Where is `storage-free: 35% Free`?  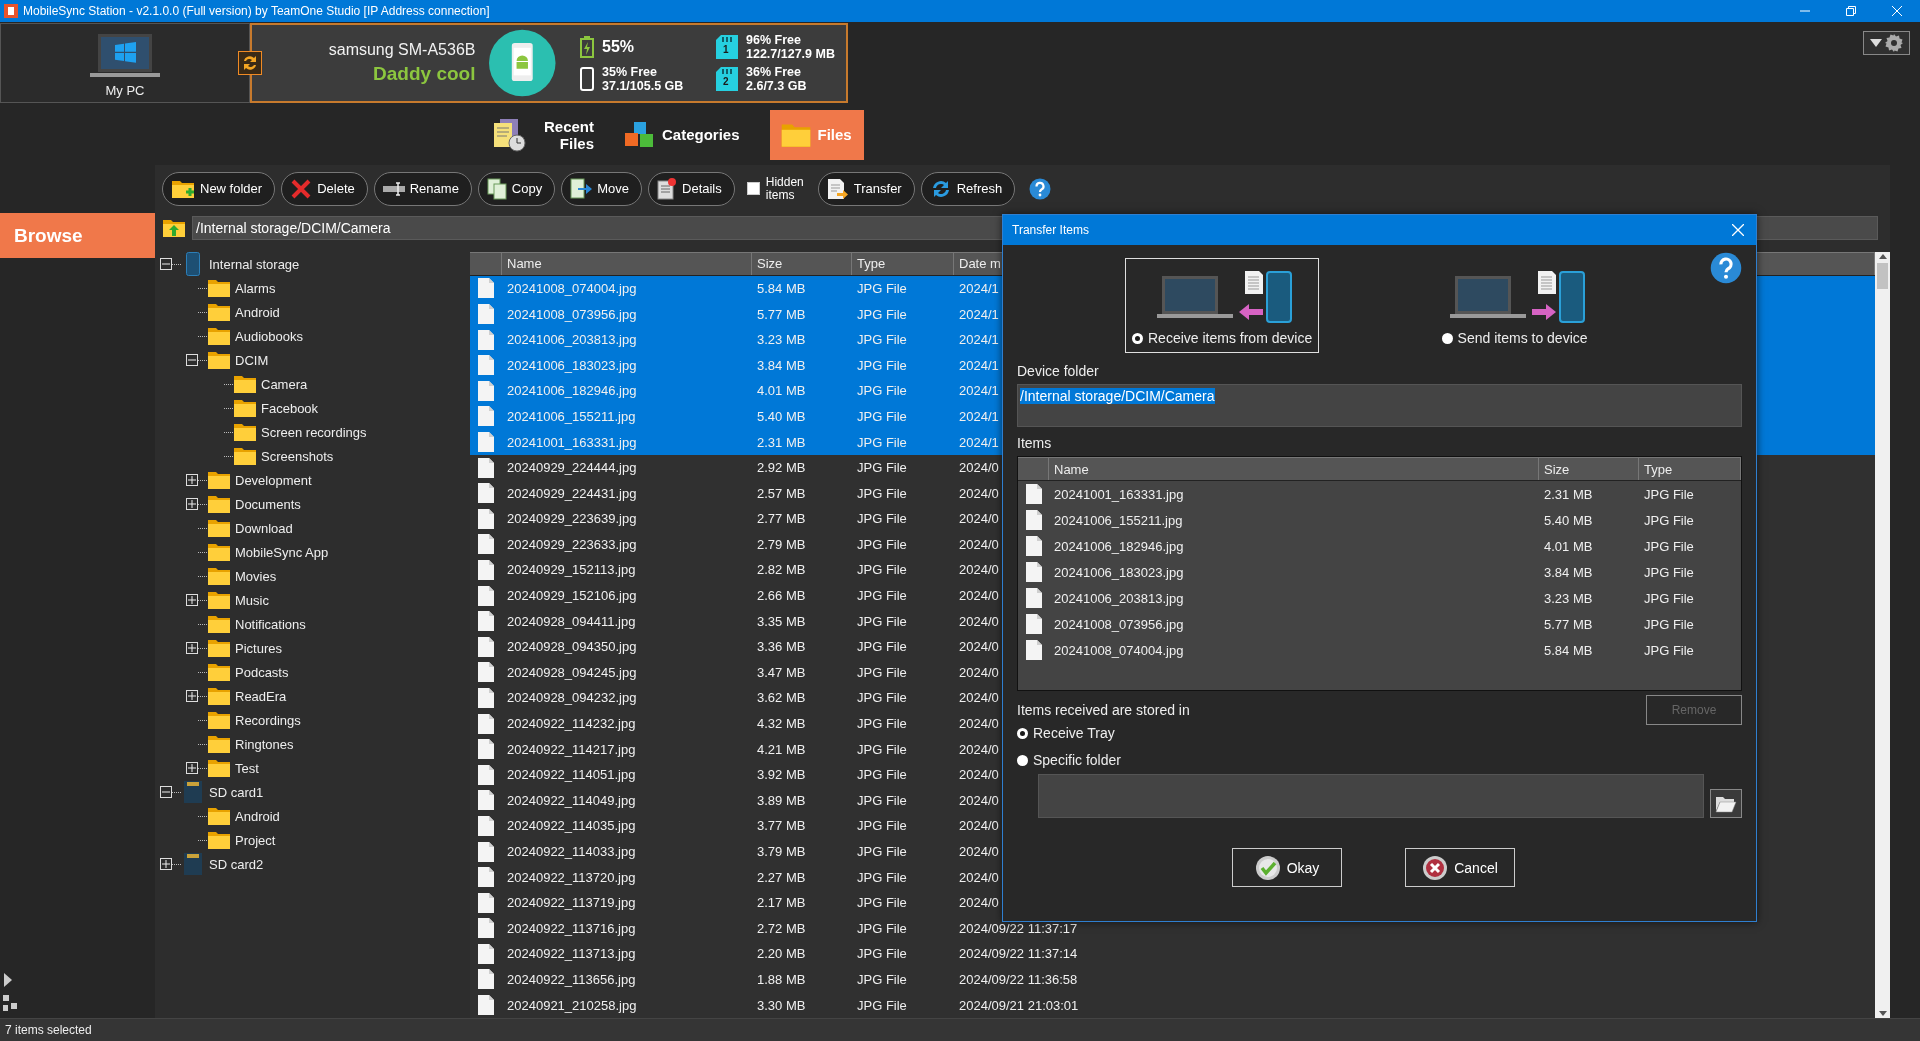 storage-free: 35% Free is located at coordinates (630, 72).